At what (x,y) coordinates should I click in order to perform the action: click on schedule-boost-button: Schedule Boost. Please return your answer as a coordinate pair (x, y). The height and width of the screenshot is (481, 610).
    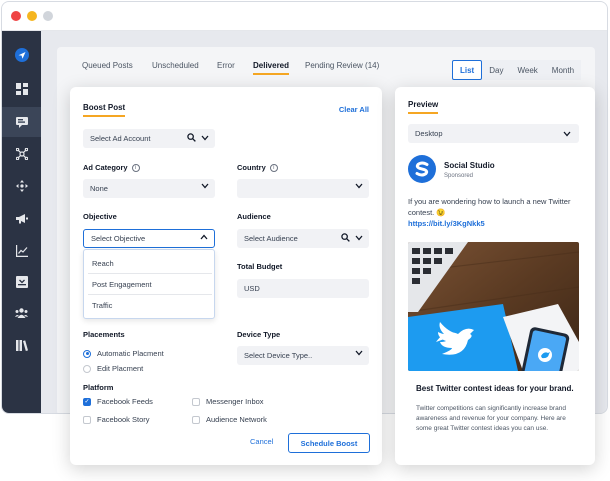
    Looking at the image, I should click on (329, 443).